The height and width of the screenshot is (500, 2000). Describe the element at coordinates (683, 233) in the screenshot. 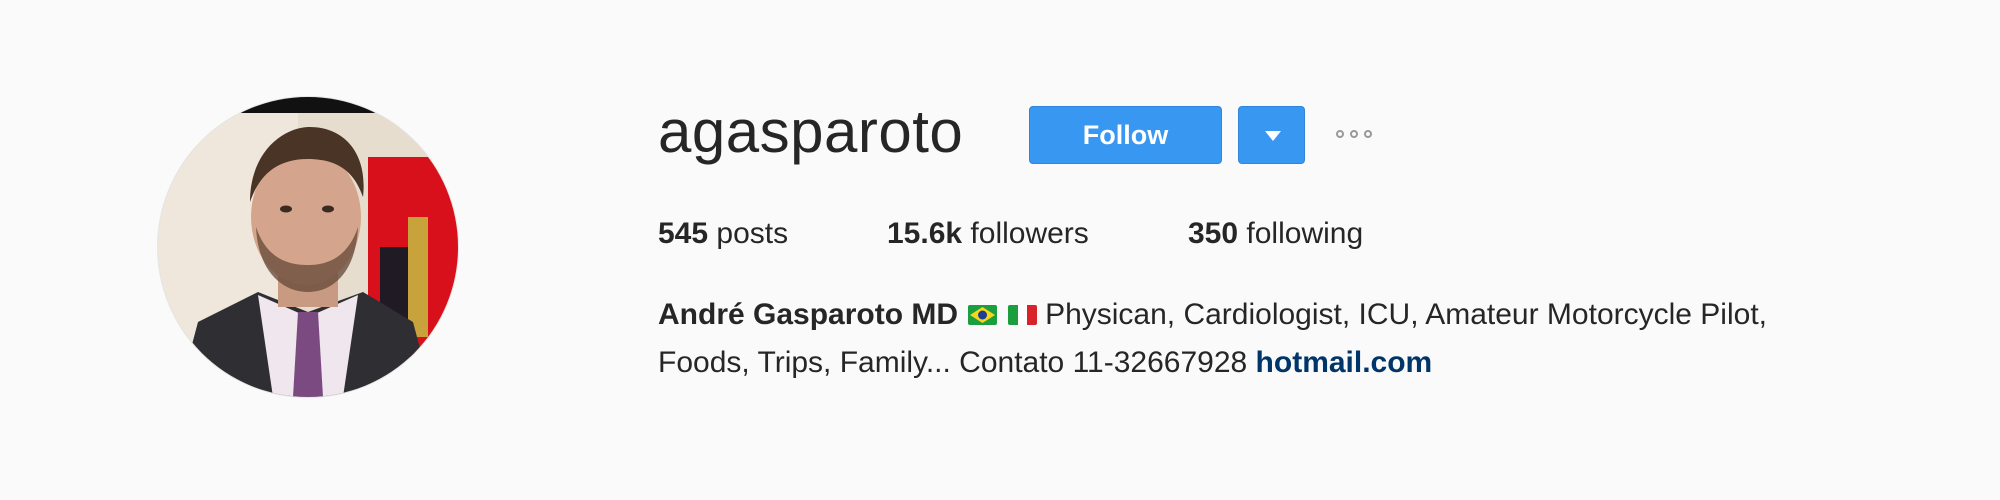

I see `posts-count: 545` at that location.